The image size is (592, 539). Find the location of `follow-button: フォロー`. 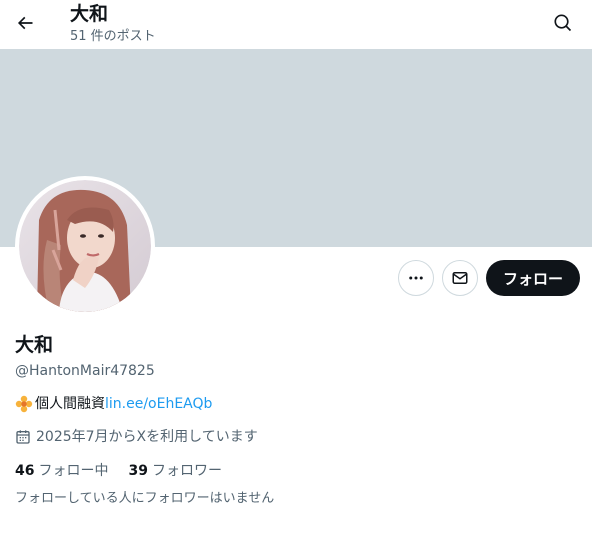

follow-button: フォロー is located at coordinates (533, 278).